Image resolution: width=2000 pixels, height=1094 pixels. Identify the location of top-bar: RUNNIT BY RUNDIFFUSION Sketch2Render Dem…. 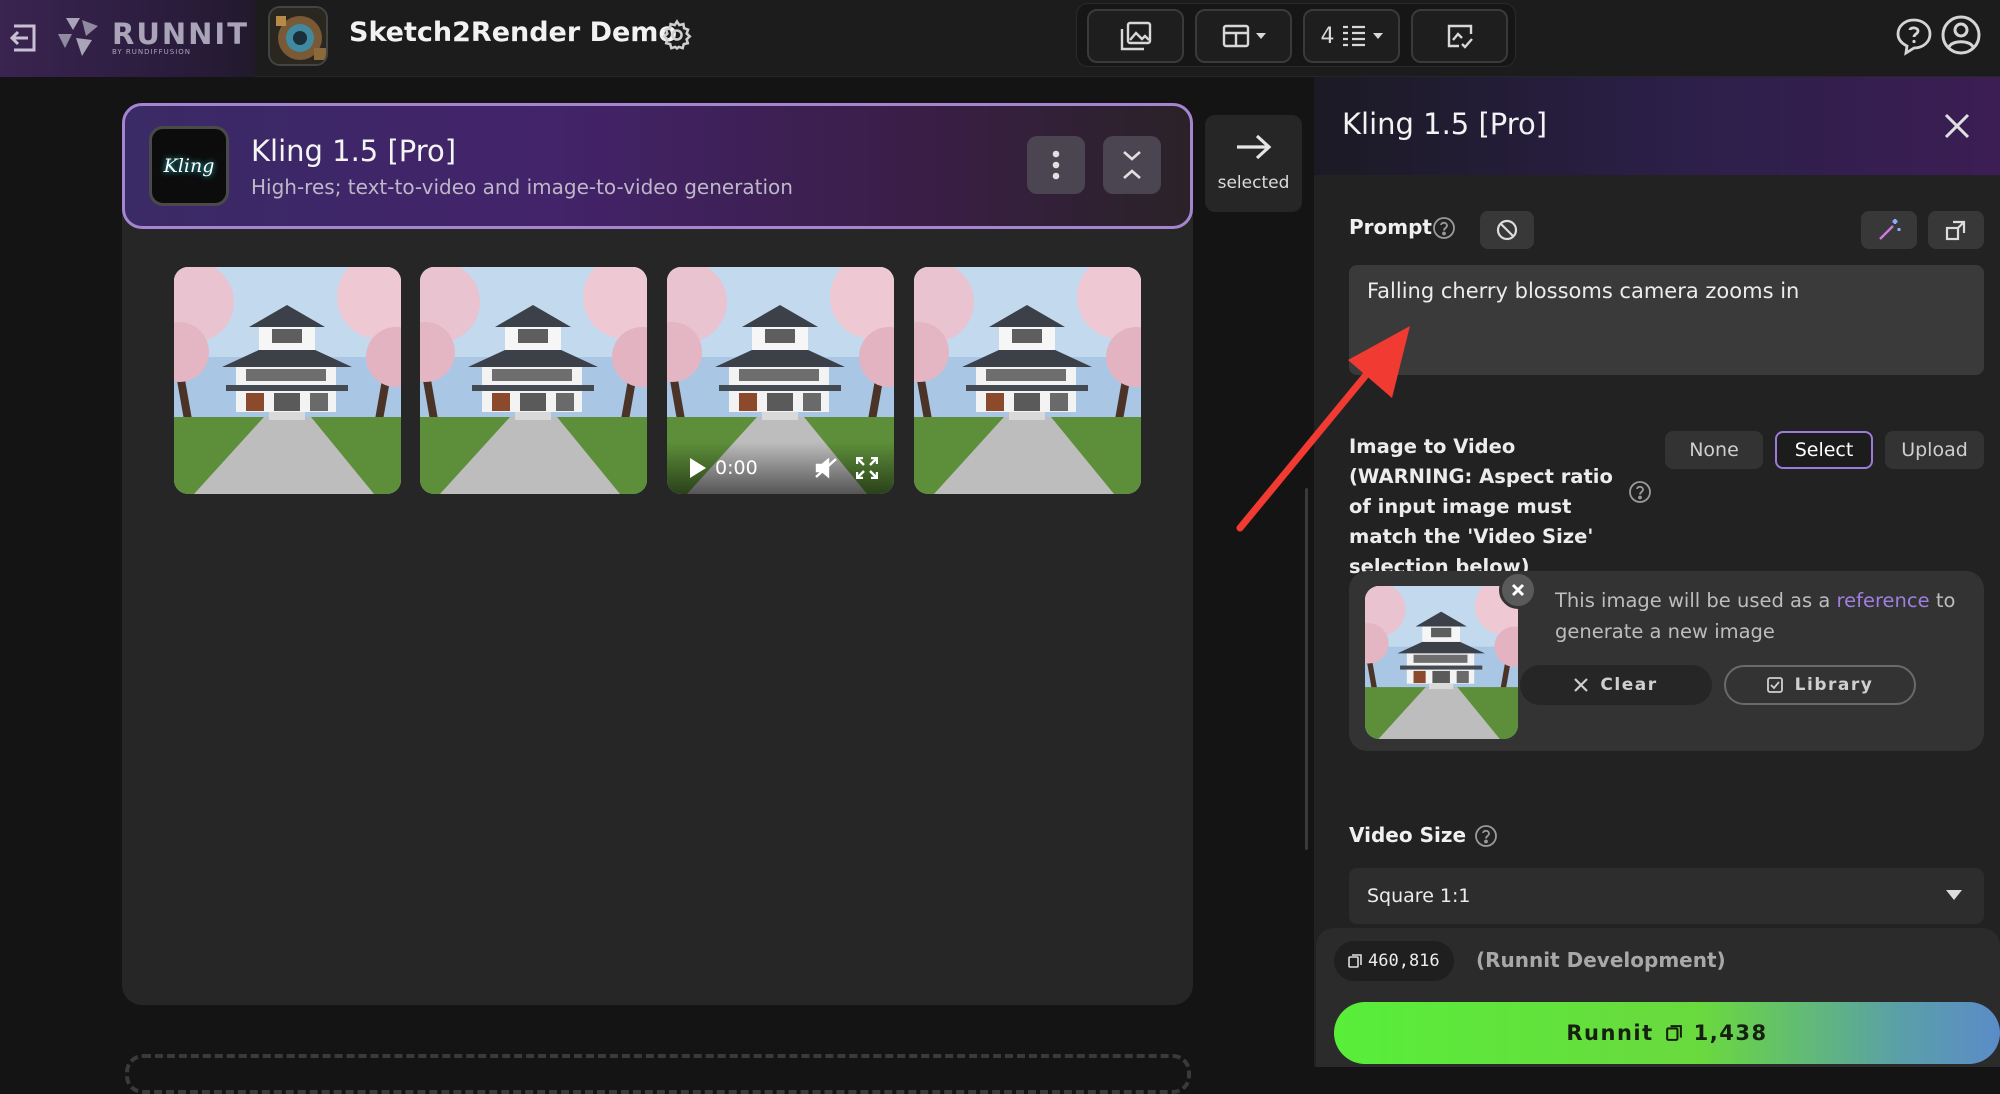
(1000, 38).